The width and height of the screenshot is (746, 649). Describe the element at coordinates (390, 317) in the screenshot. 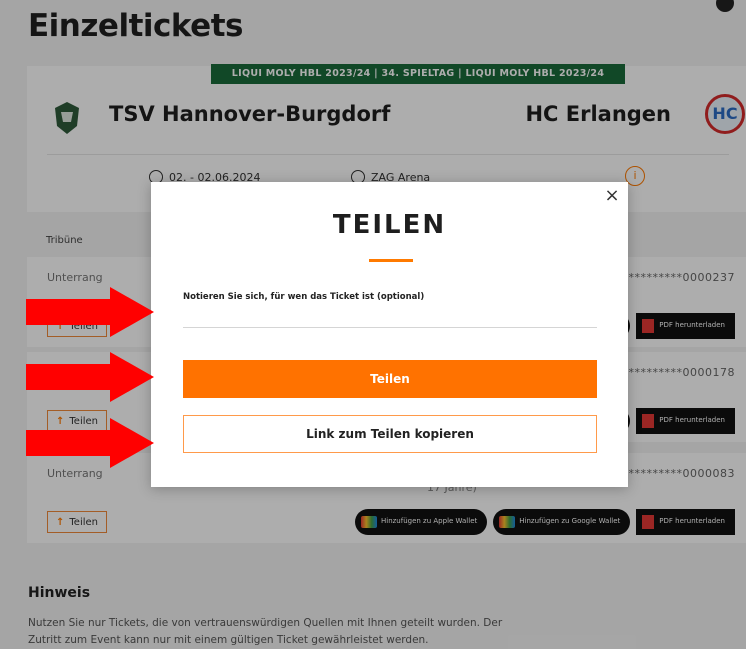

I see `note-input` at that location.